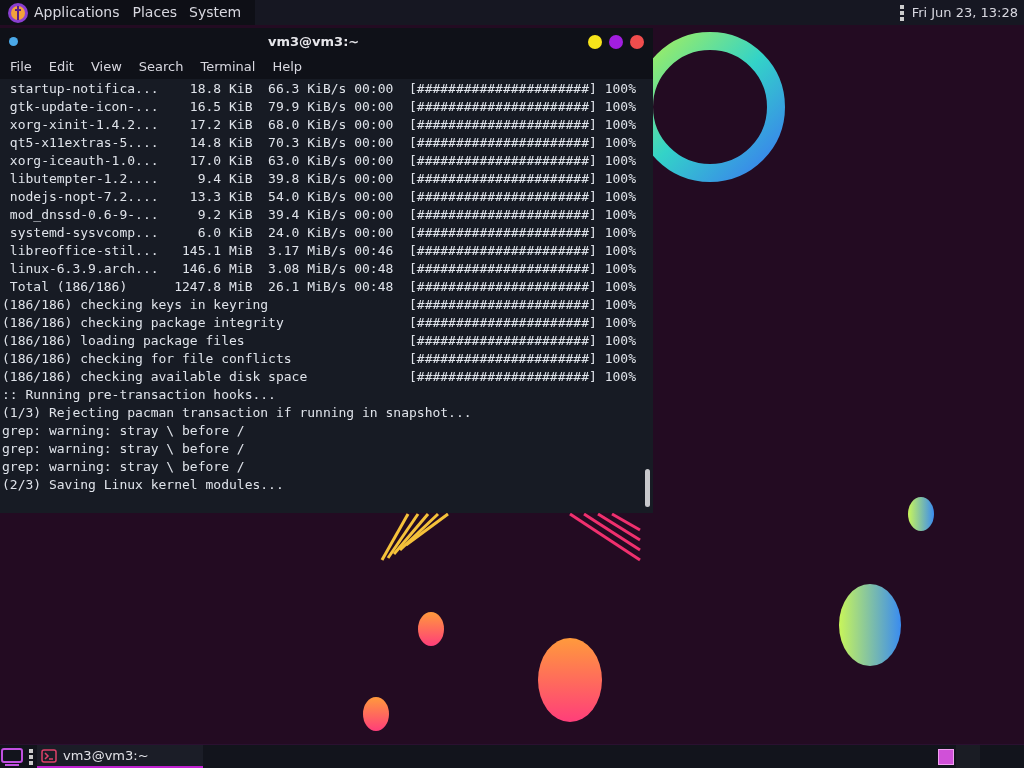 This screenshot has width=1024, height=768. Describe the element at coordinates (13, 41) in the screenshot. I see `pin-button` at that location.